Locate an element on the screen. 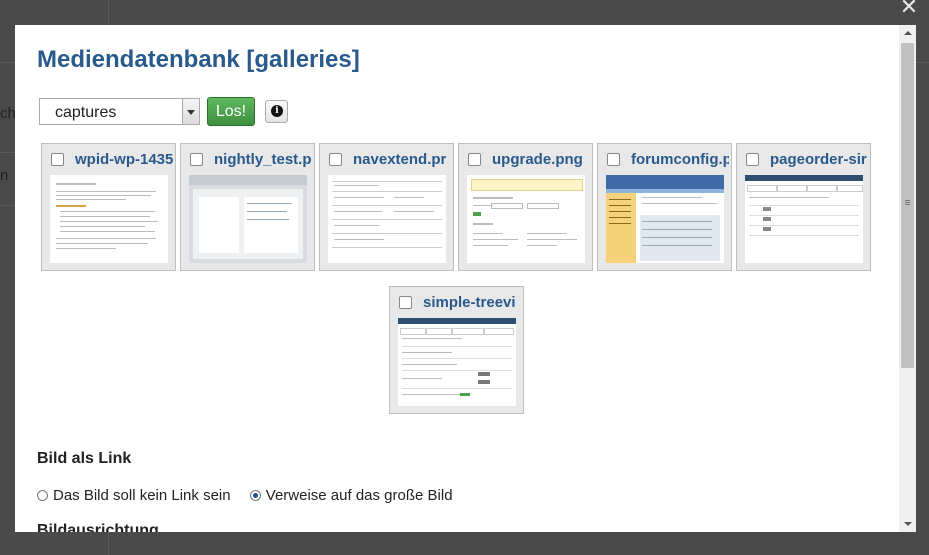 This screenshot has width=929, height=555. thumbnail-card: simple-treevi is located at coordinates (456, 350).